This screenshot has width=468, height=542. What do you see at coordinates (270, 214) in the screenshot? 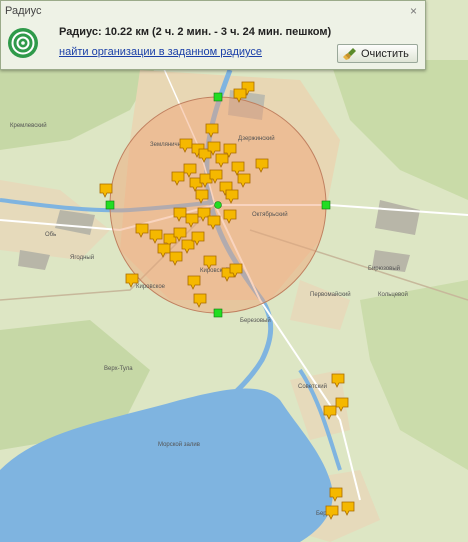
I see `map-label: Октябрьский` at bounding box center [270, 214].